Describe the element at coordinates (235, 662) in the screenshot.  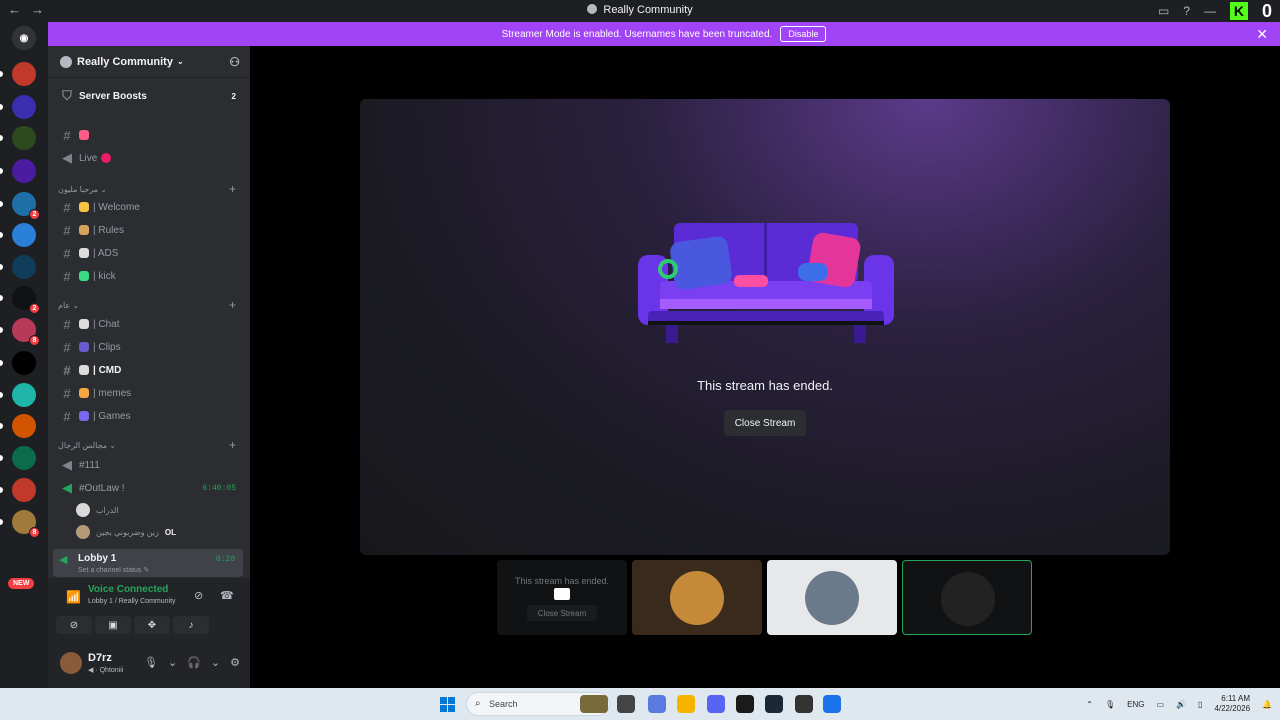
I see `gear-icon: ⚙` at that location.